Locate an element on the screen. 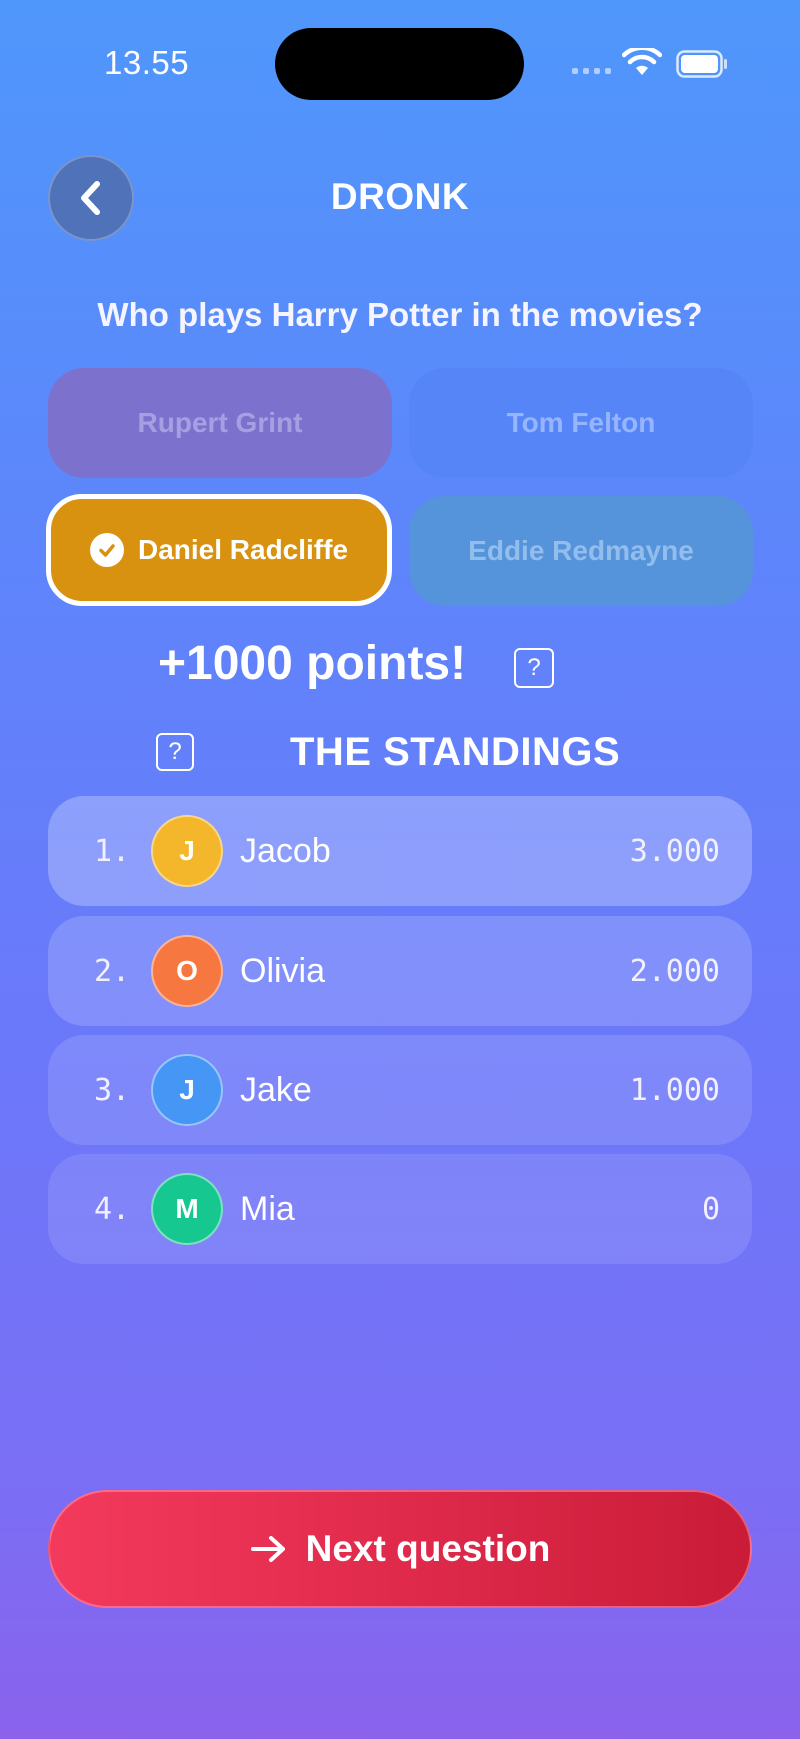 The height and width of the screenshot is (1739, 800). answer-label: Eddie Redmayne is located at coordinates (581, 550).